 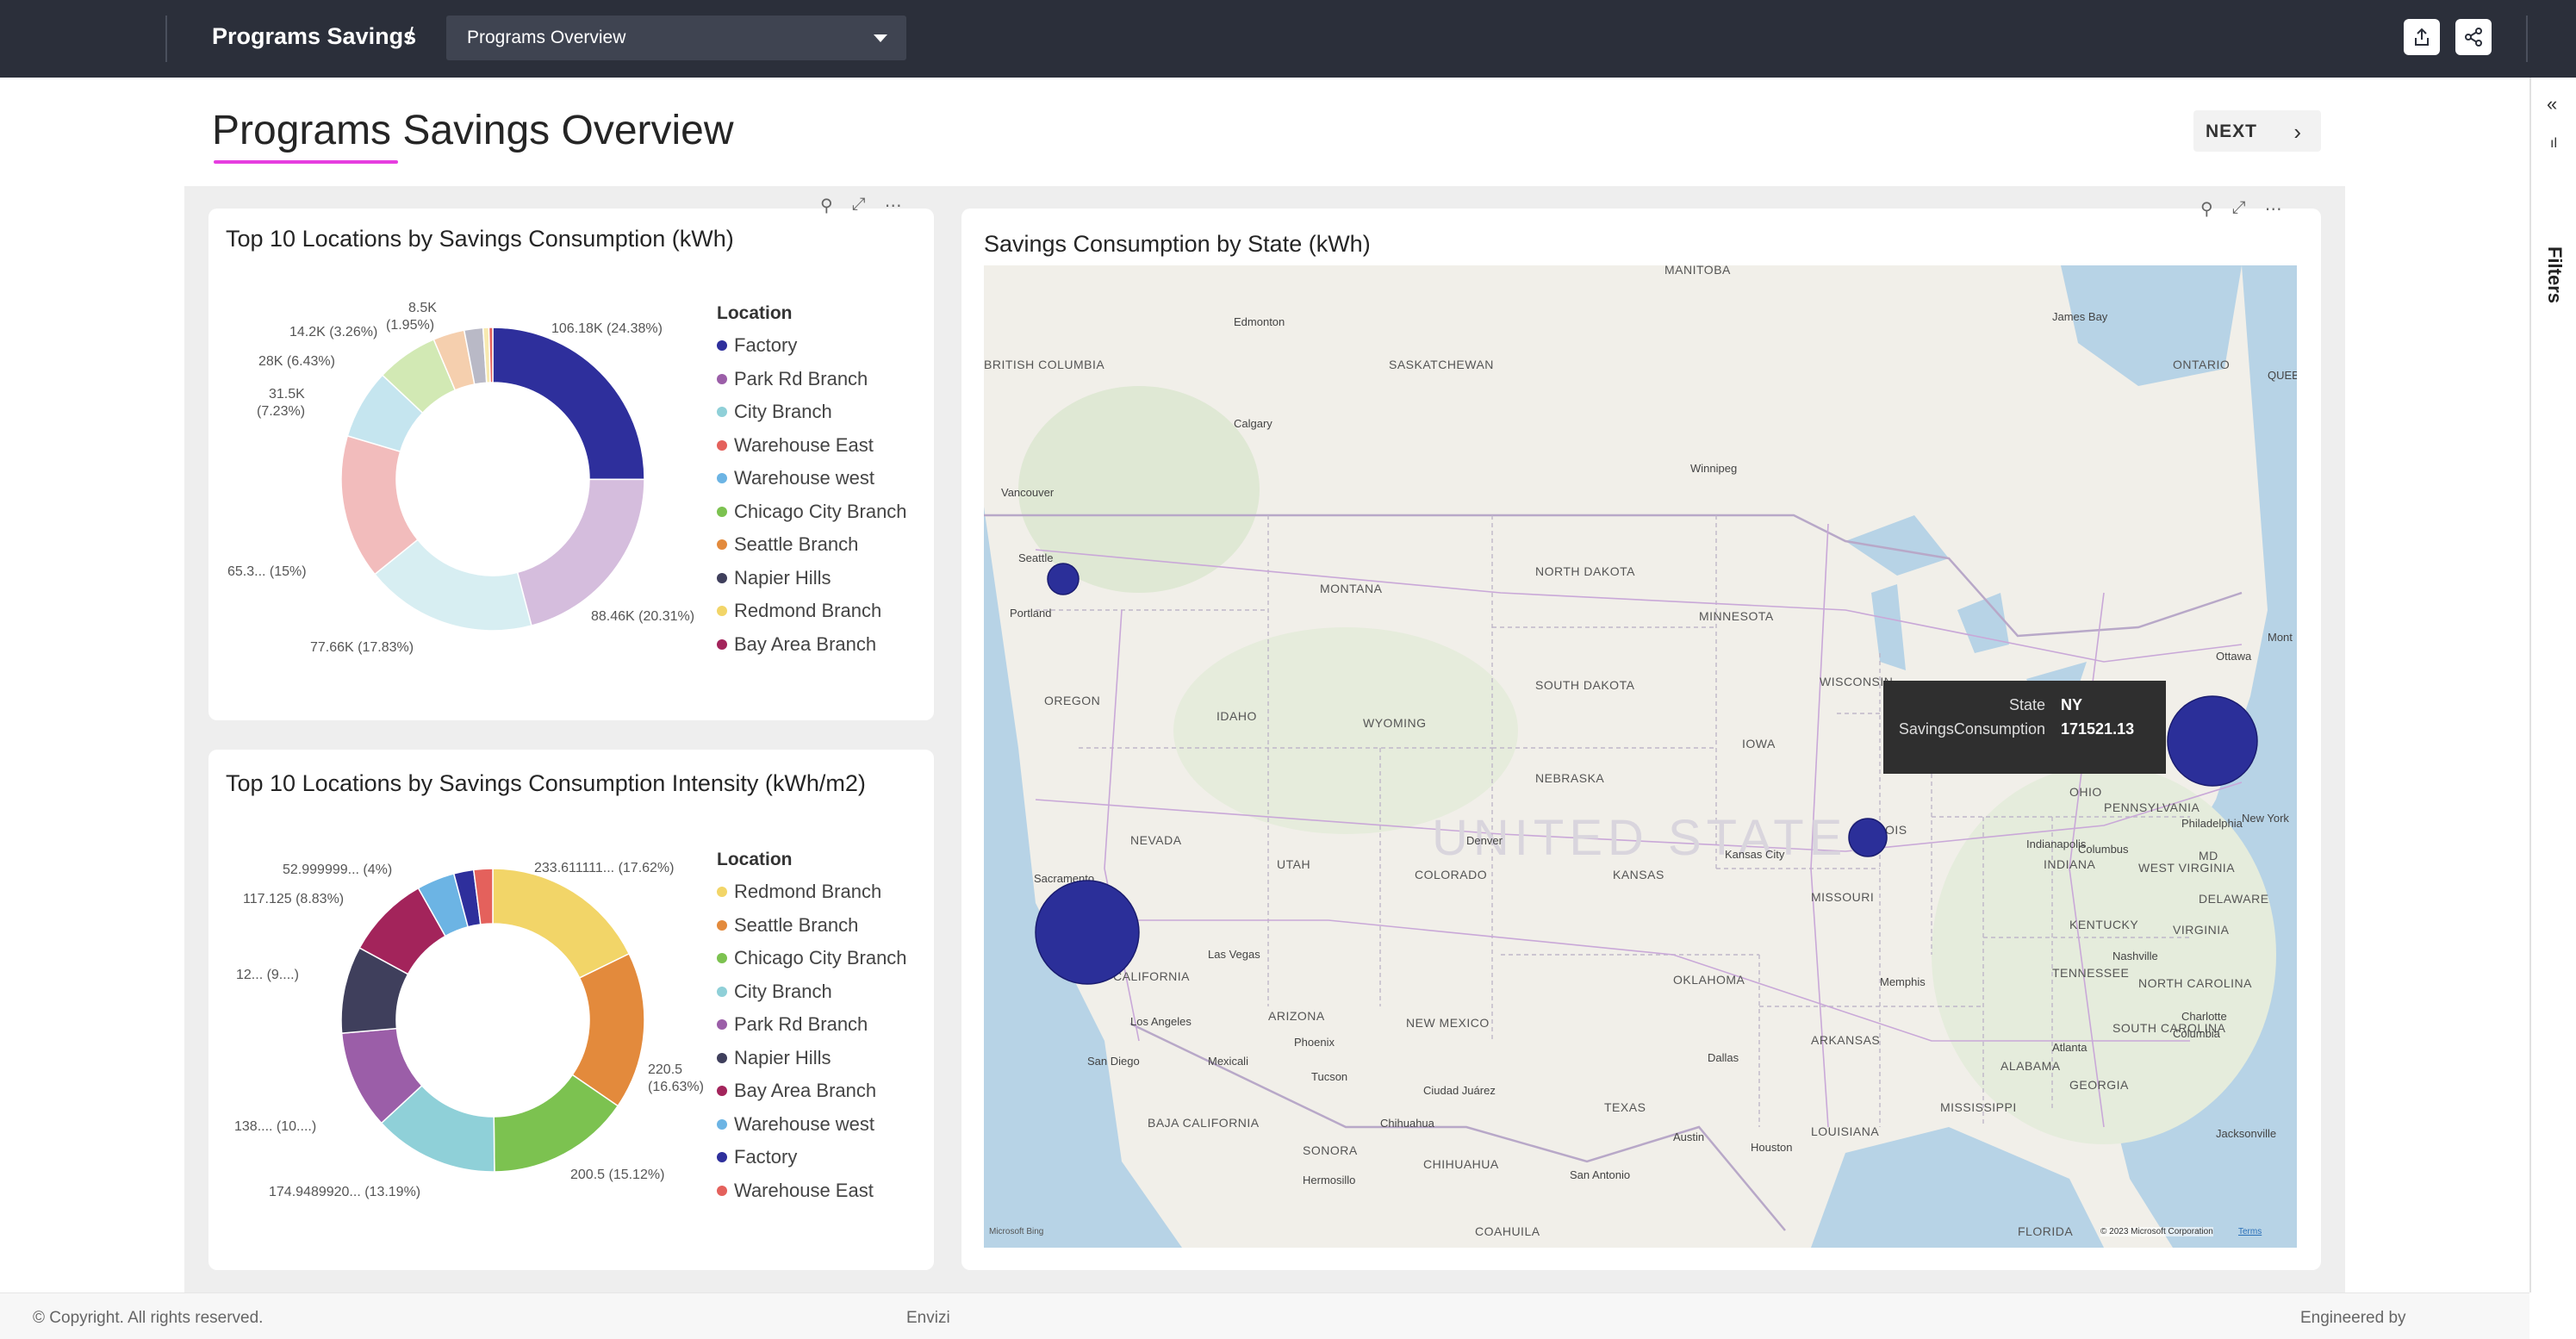 What do you see at coordinates (1972, 729) in the screenshot?
I see `tooltip-metric-label: SavingsConsumption` at bounding box center [1972, 729].